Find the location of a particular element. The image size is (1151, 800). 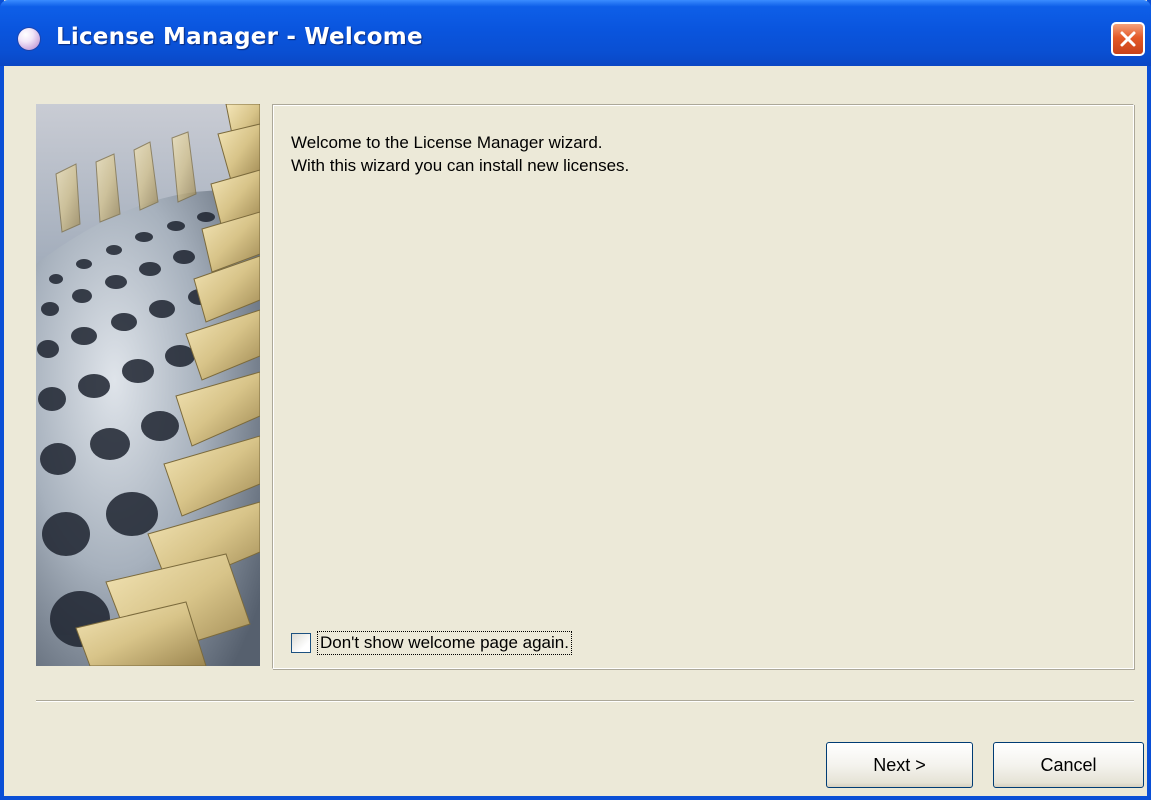

cancel-button: Cancel is located at coordinates (1068, 765).